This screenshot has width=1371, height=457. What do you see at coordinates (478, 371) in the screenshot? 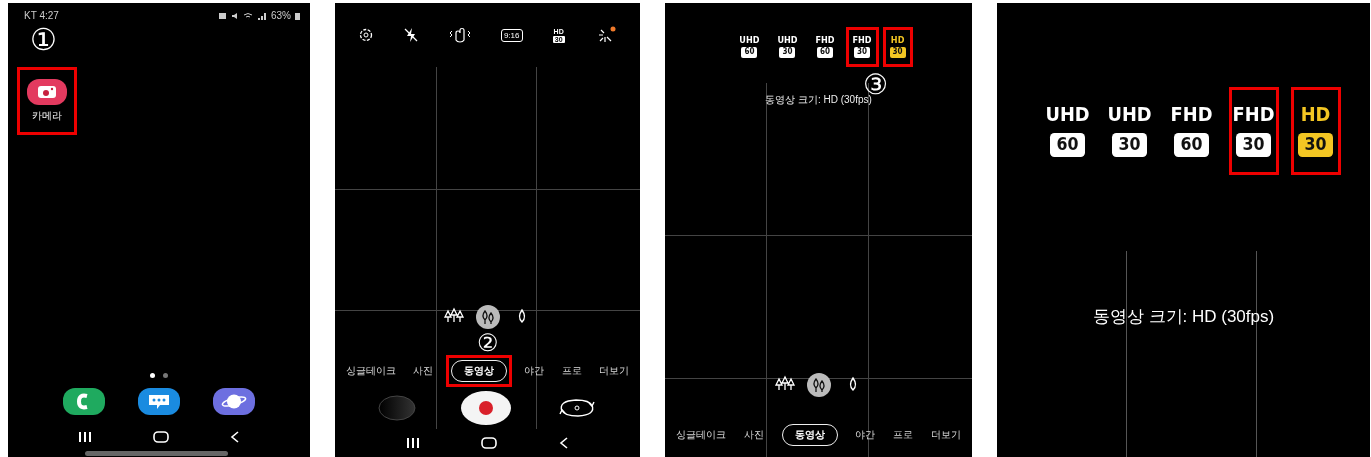
I see `mode-tab: 동영상` at bounding box center [478, 371].